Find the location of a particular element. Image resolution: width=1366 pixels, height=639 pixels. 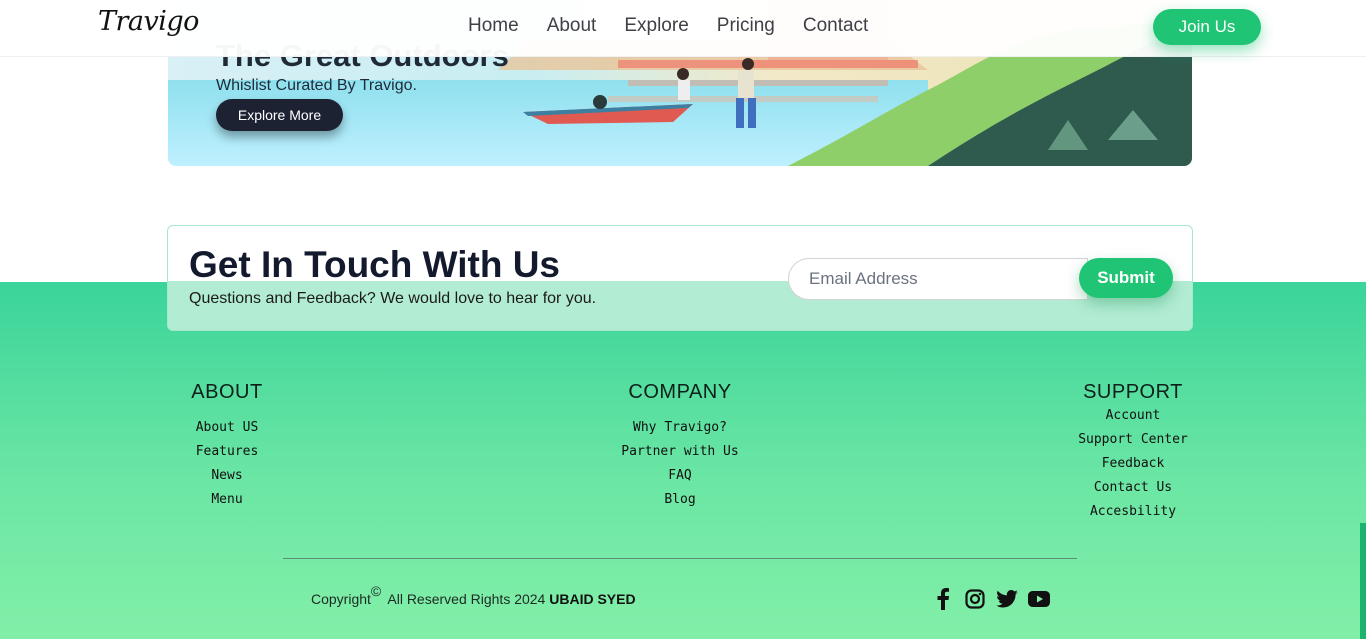

footer-link-menu: Menu is located at coordinates (227, 500).